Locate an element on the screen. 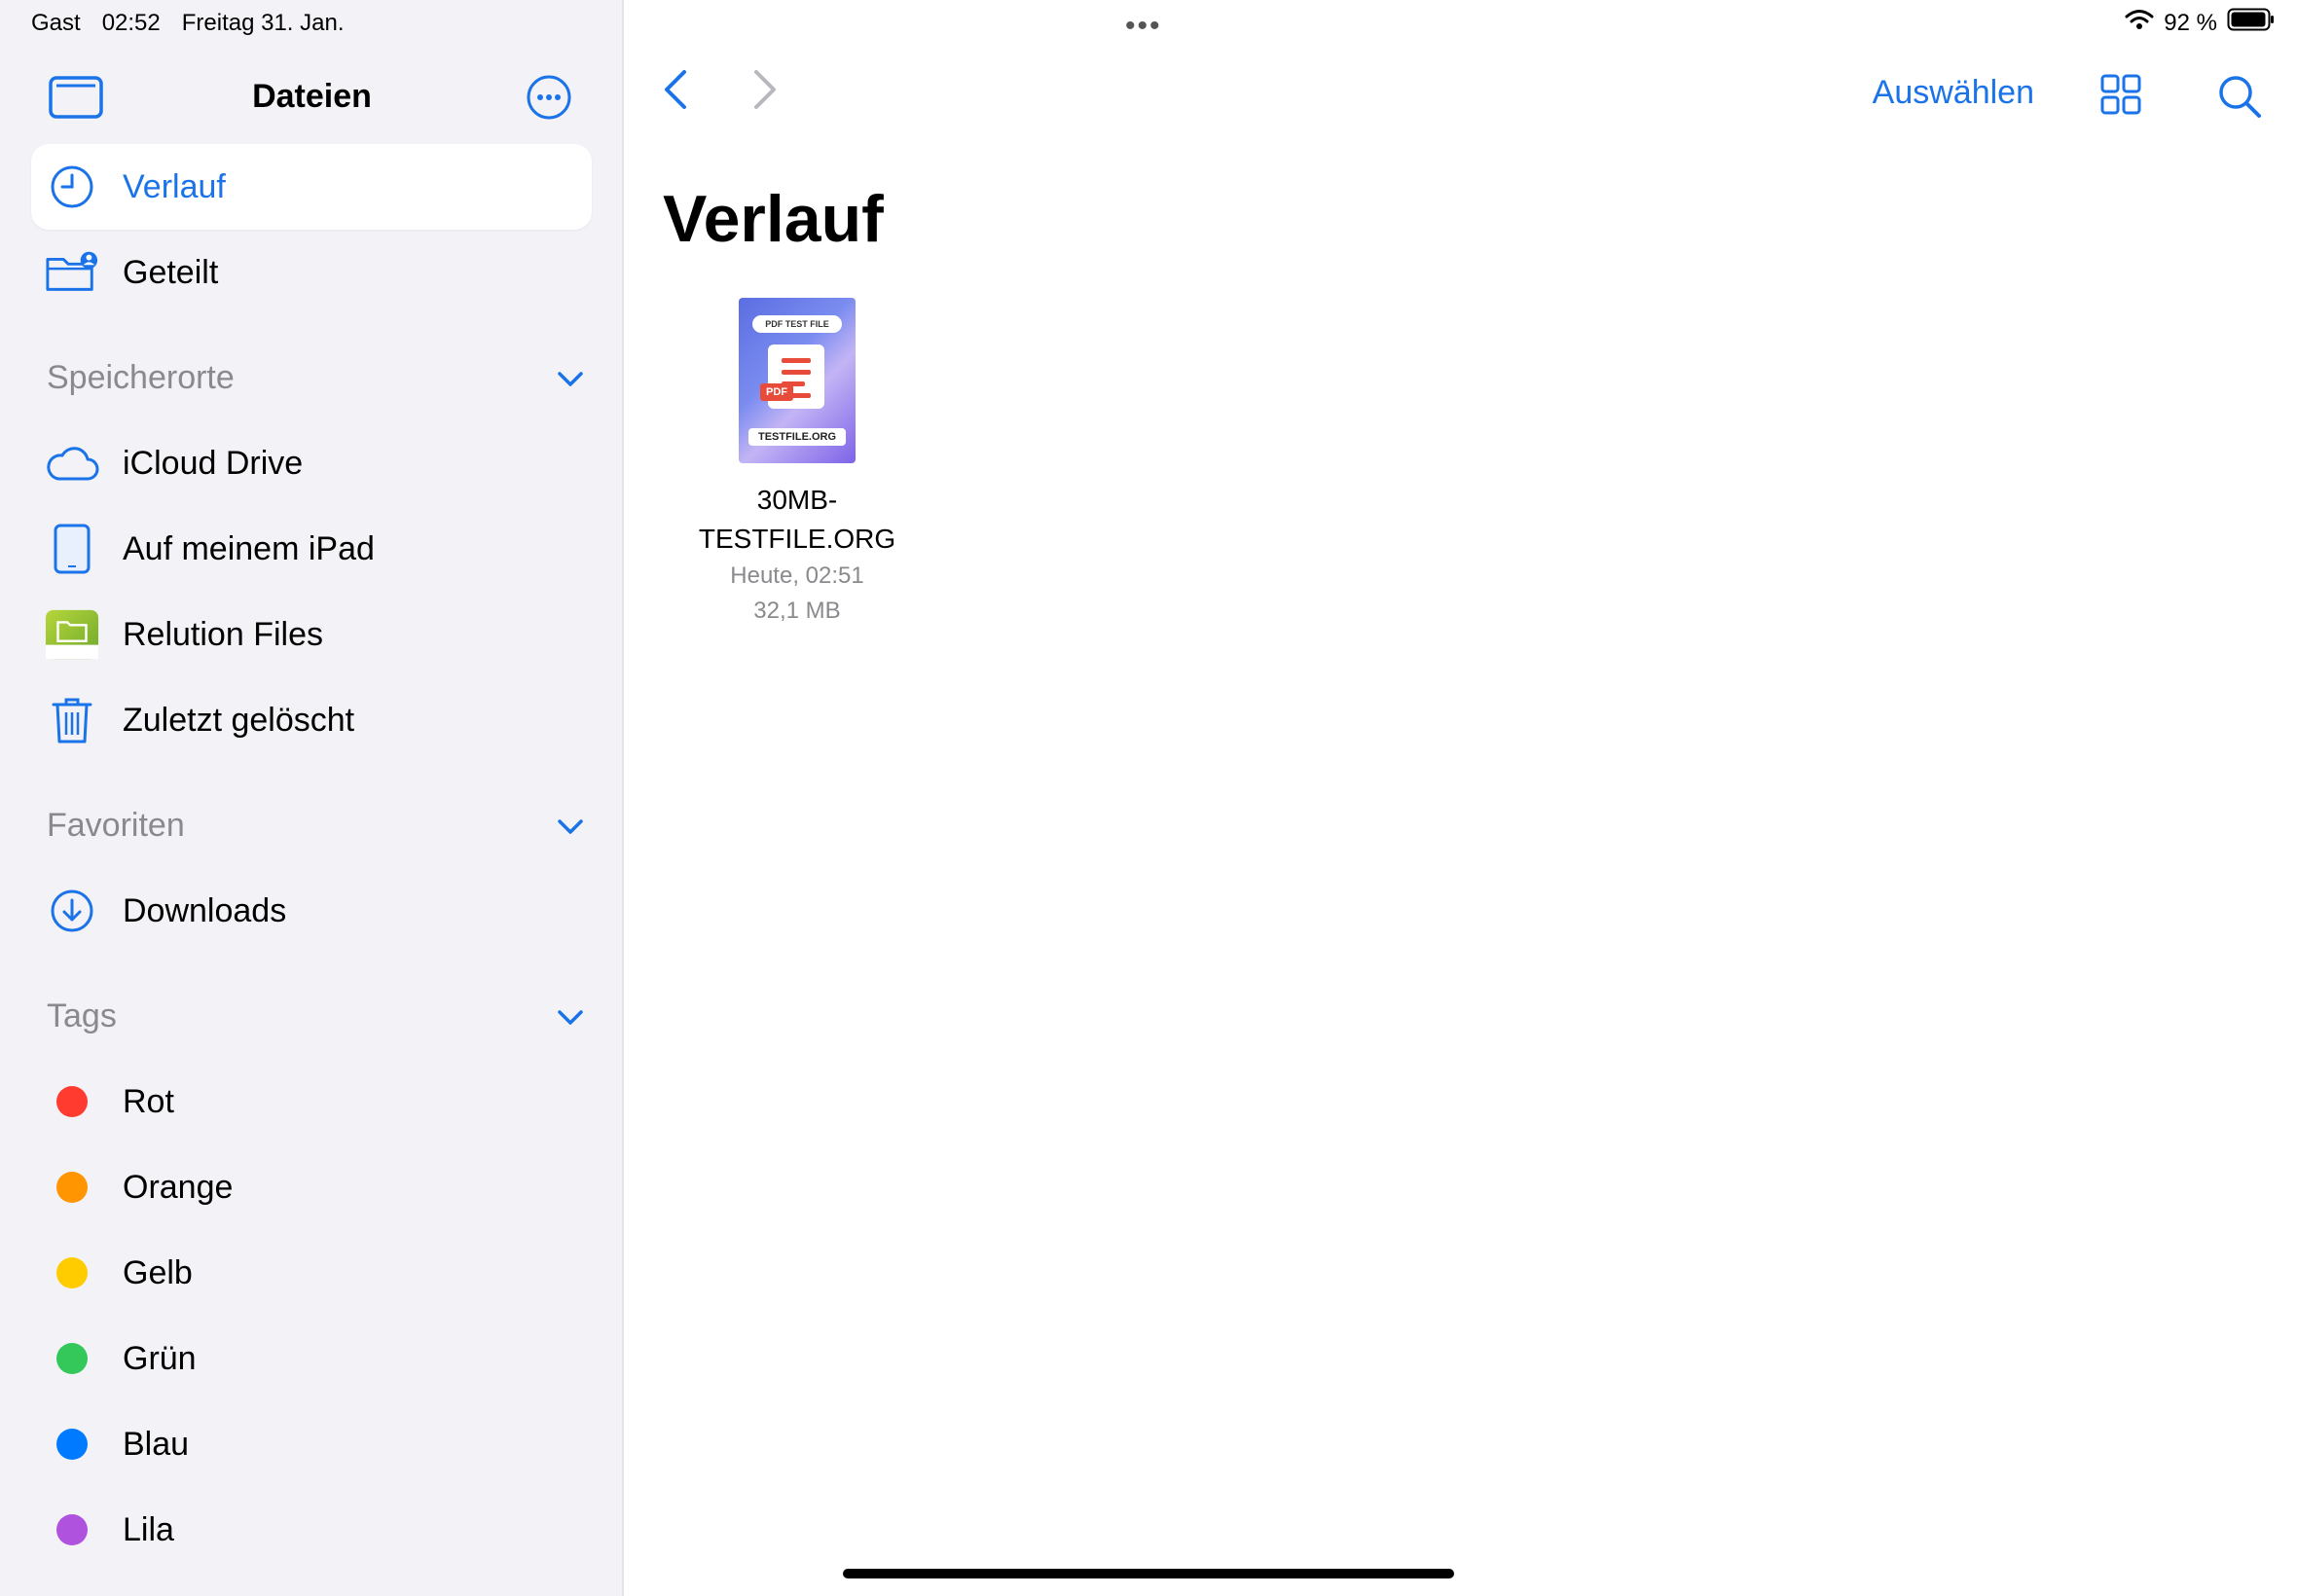 Image resolution: width=2297 pixels, height=1596 pixels. thumb-tag: PDF TEST FILE is located at coordinates (797, 324).